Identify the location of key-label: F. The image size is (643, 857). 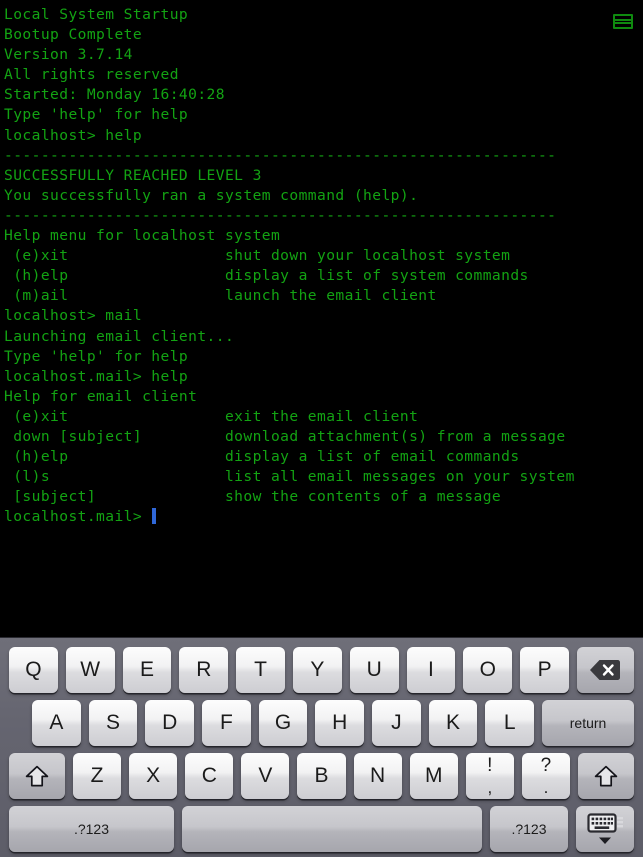
(226, 722).